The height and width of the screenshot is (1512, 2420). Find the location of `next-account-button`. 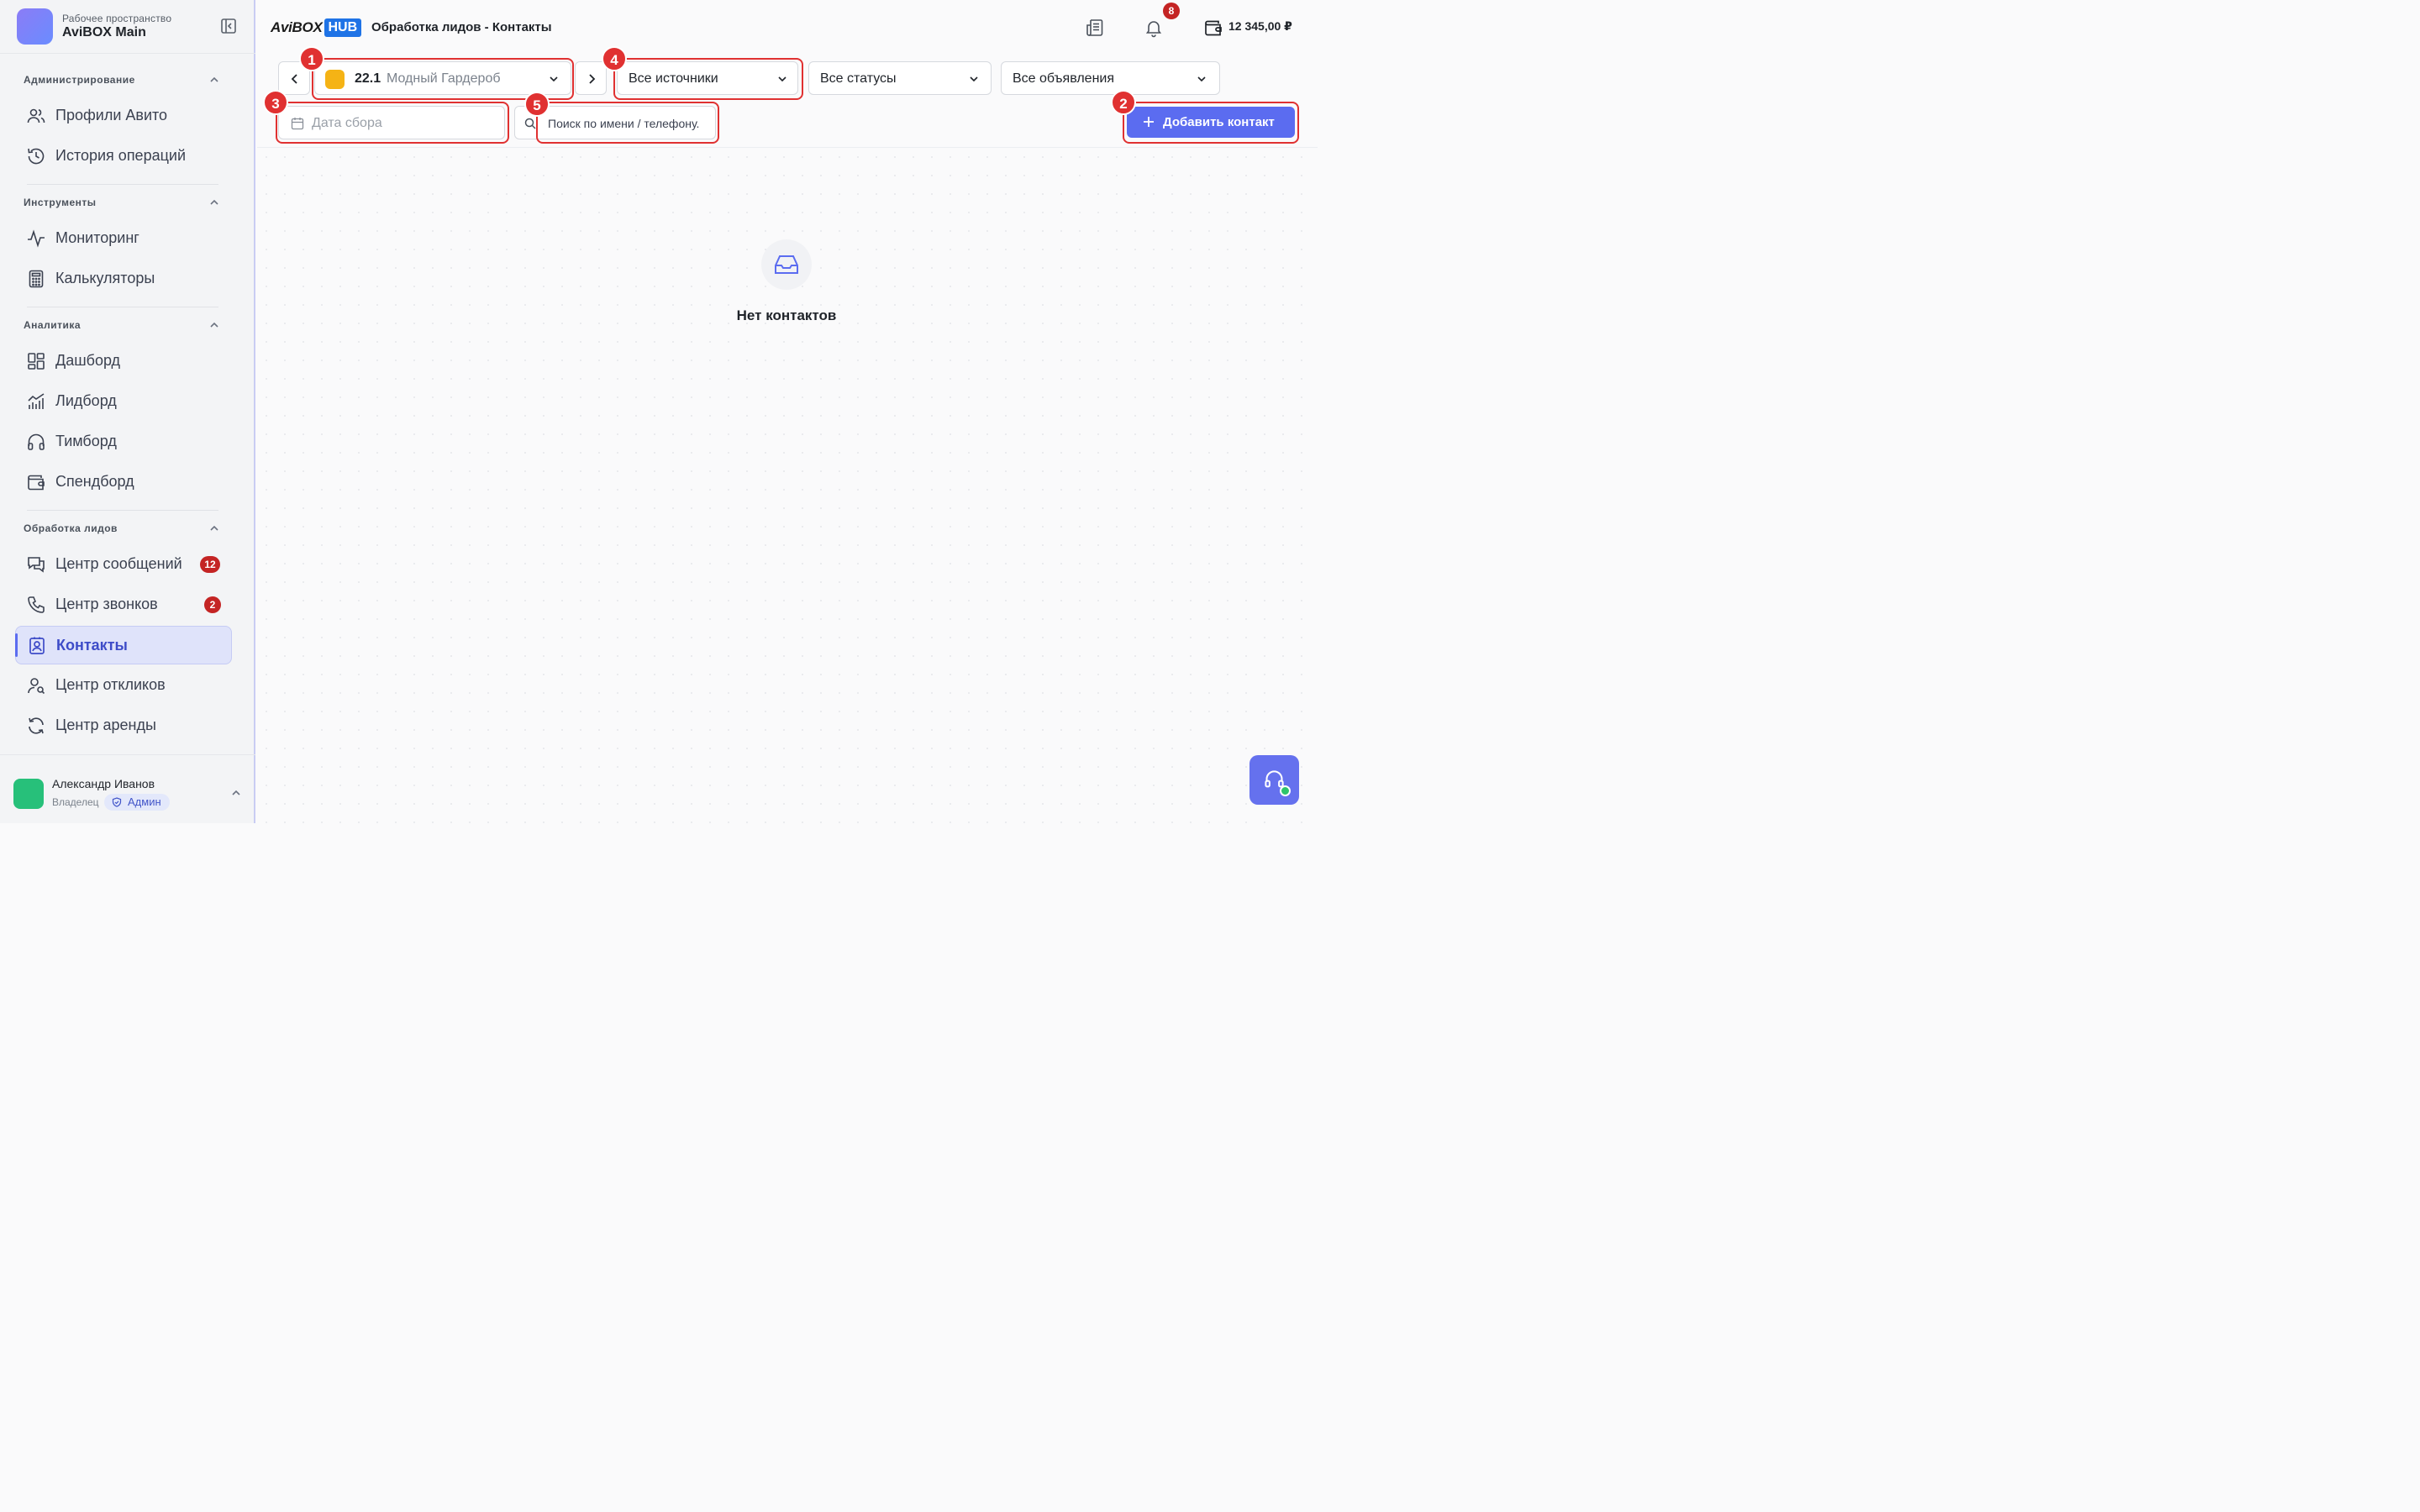

next-account-button is located at coordinates (591, 78).